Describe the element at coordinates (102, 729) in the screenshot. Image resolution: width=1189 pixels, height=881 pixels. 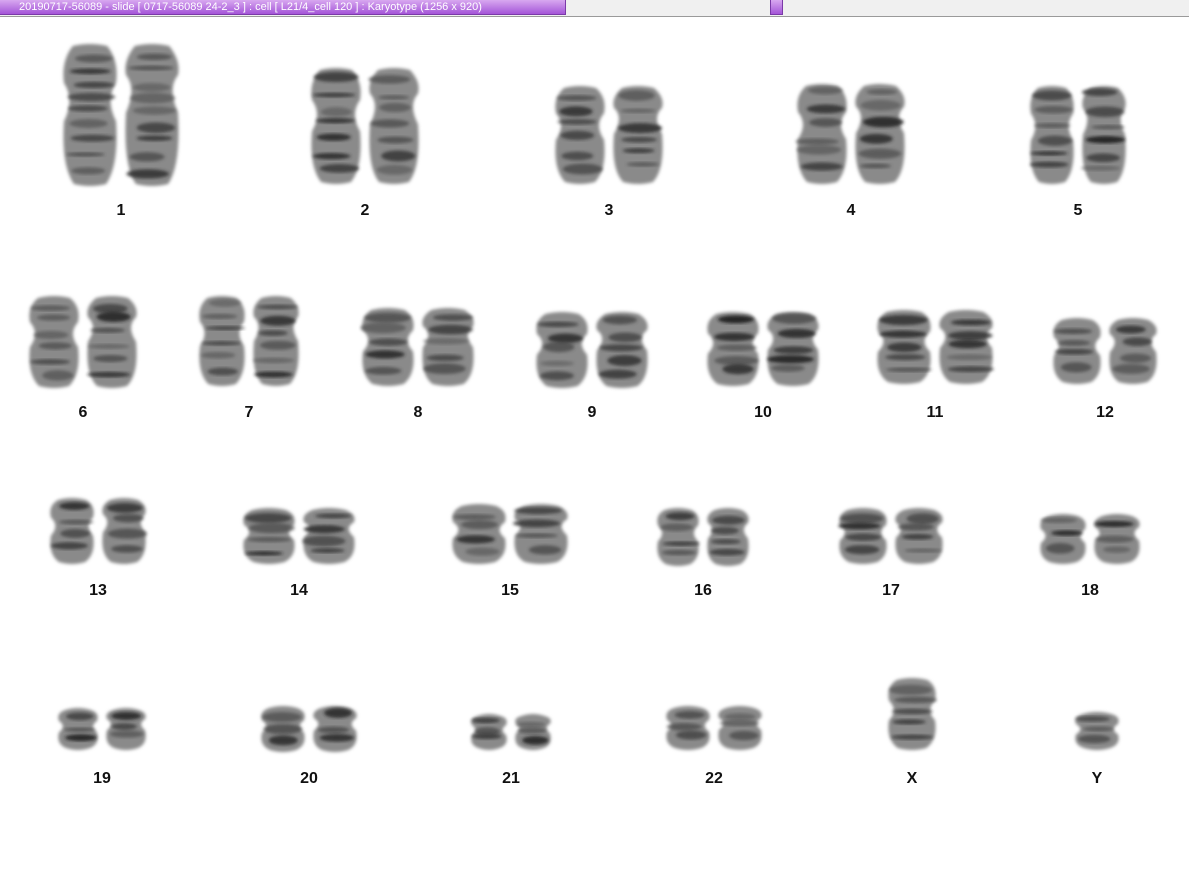
I see `chr-19-pair` at that location.